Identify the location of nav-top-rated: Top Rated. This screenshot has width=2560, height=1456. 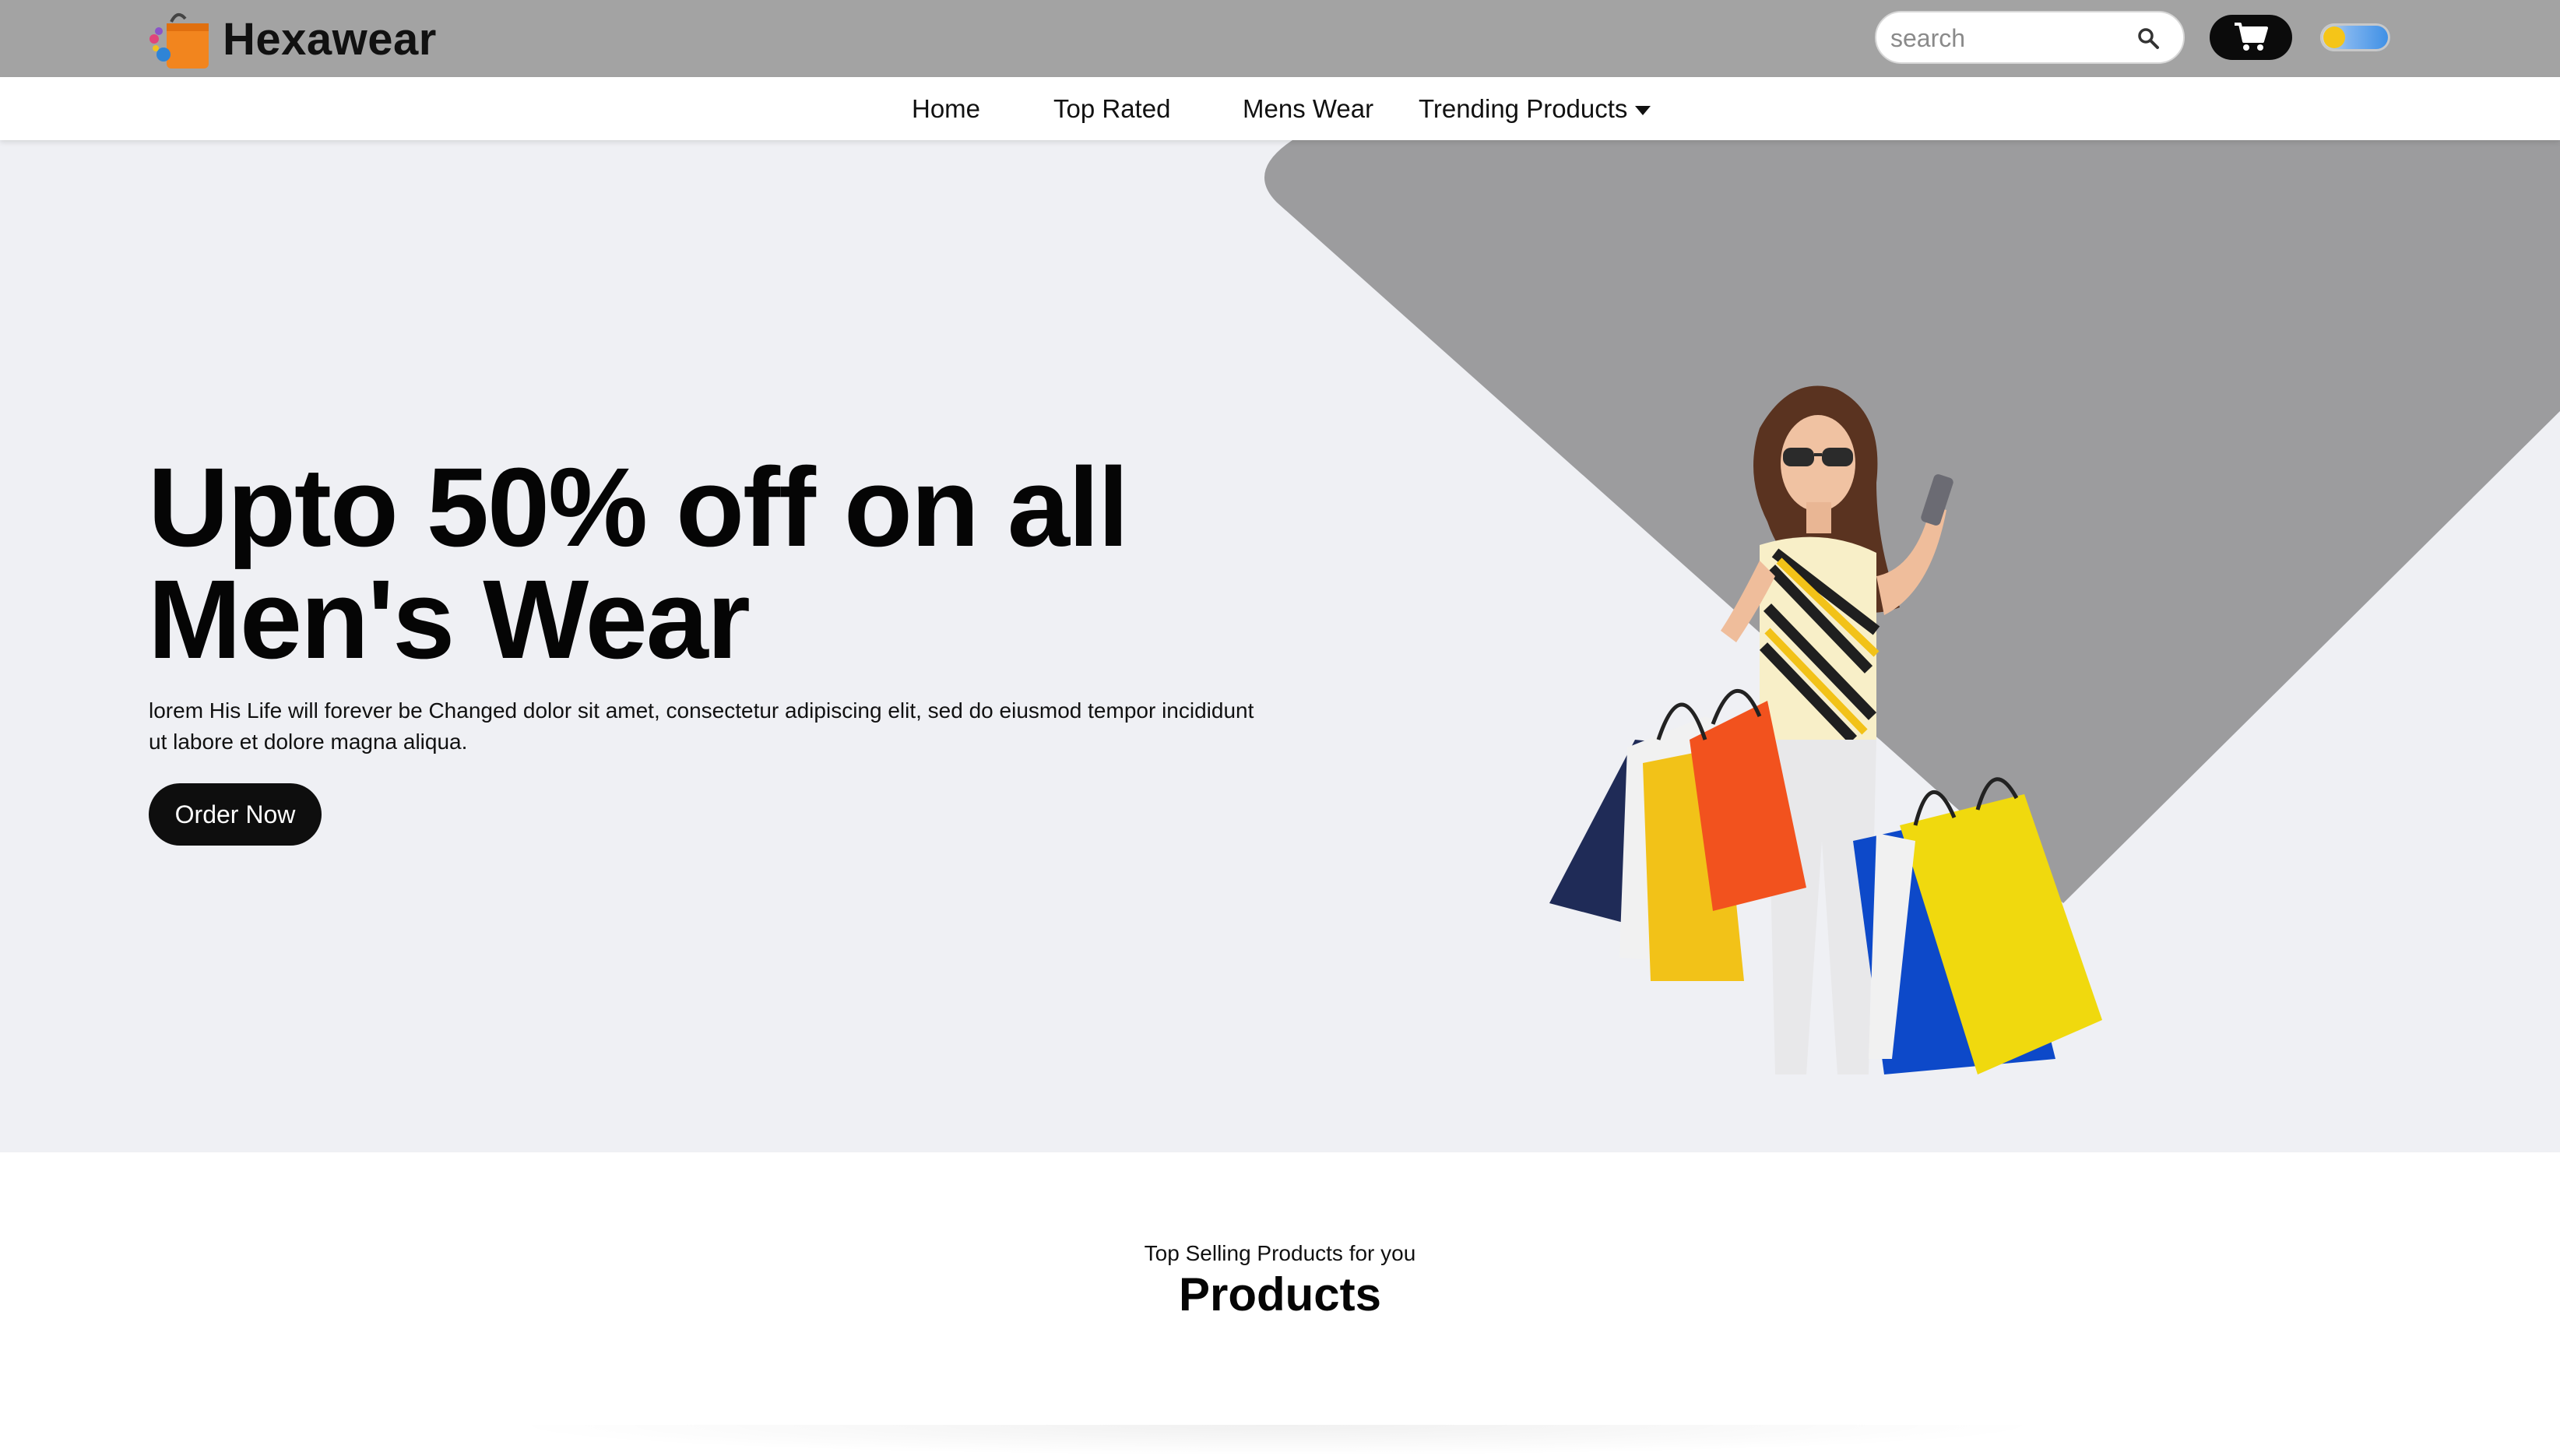
(1111, 109).